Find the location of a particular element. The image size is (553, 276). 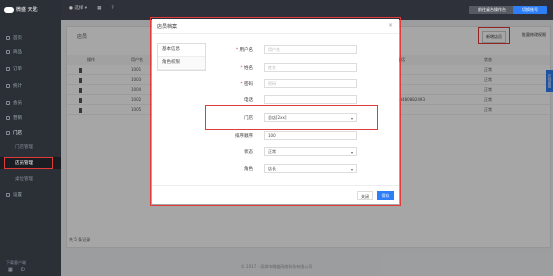

tab-role-permission: 角色权限 is located at coordinates (181, 63).